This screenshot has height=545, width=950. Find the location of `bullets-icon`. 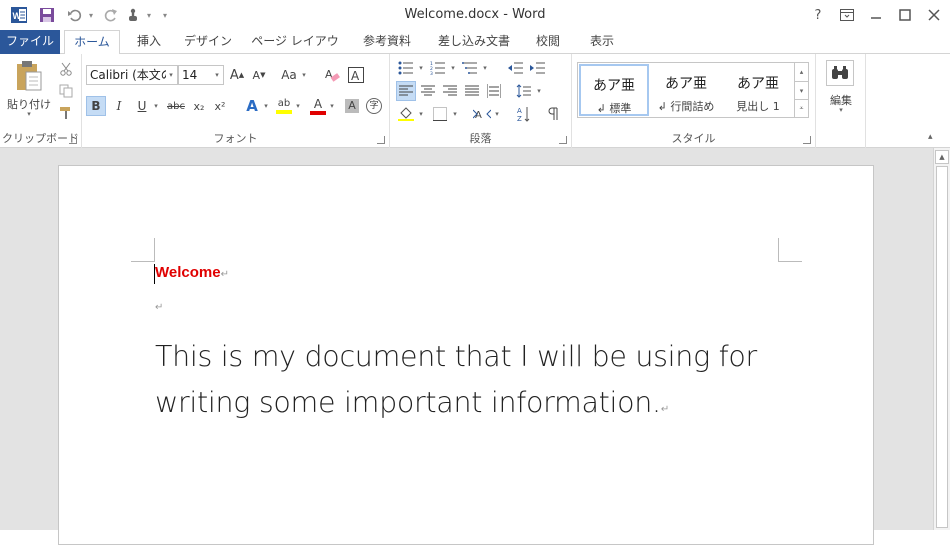

bullets-icon is located at coordinates (406, 68).